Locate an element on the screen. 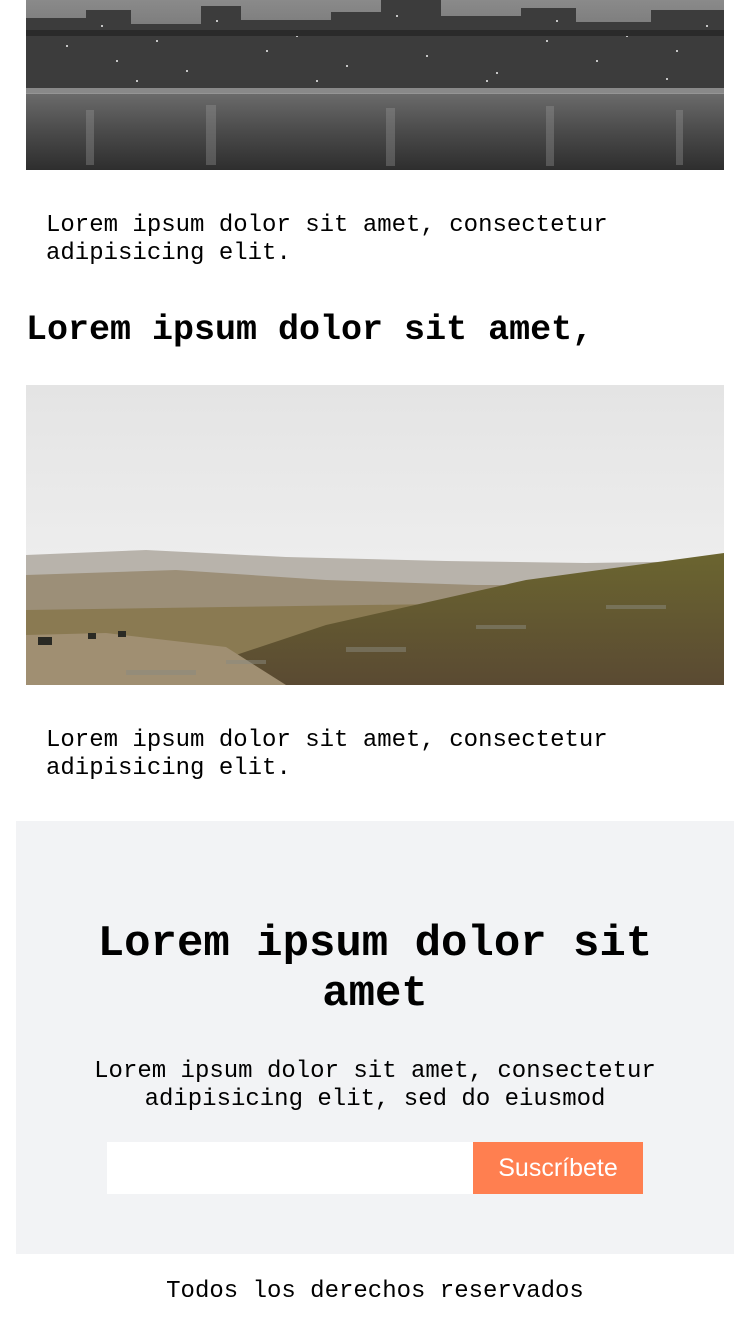 This screenshot has height=1334, width=750. section-heading: Lorem ipsum dolor sit amet, is located at coordinates (310, 330).